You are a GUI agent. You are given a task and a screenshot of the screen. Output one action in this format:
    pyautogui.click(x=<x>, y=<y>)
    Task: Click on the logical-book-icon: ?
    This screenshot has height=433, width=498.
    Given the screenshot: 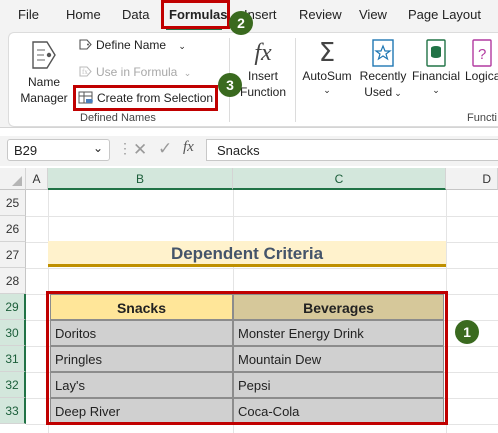 What is the action you would take?
    pyautogui.click(x=482, y=53)
    